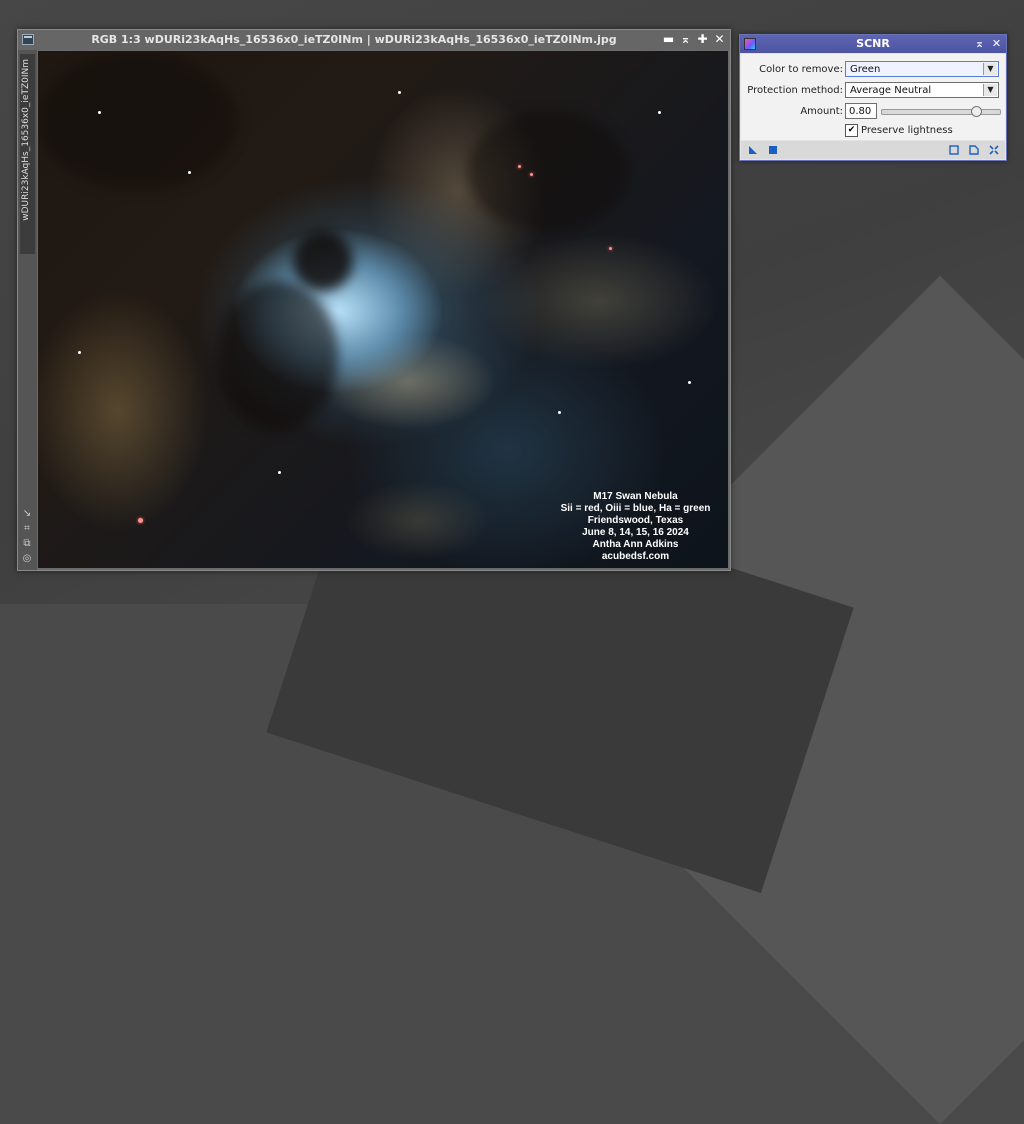 The image size is (1024, 1124). Describe the element at coordinates (26, 140) in the screenshot. I see `view-id-label: wDURi23kAqHs_16536x0_ieTZ0INm` at that location.